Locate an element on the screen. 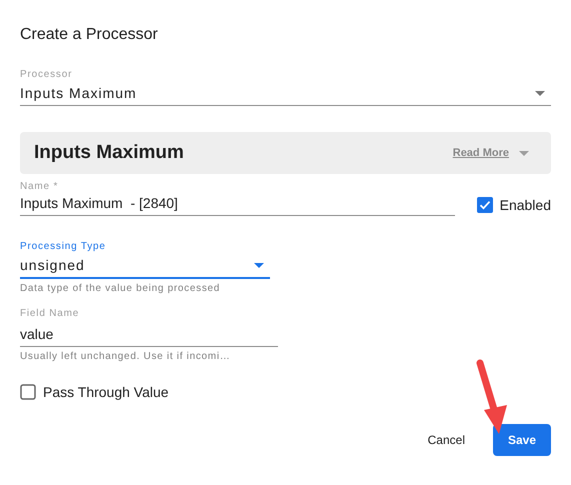 The image size is (571, 485). processor-select: Inputs Maximum is located at coordinates (285, 93).